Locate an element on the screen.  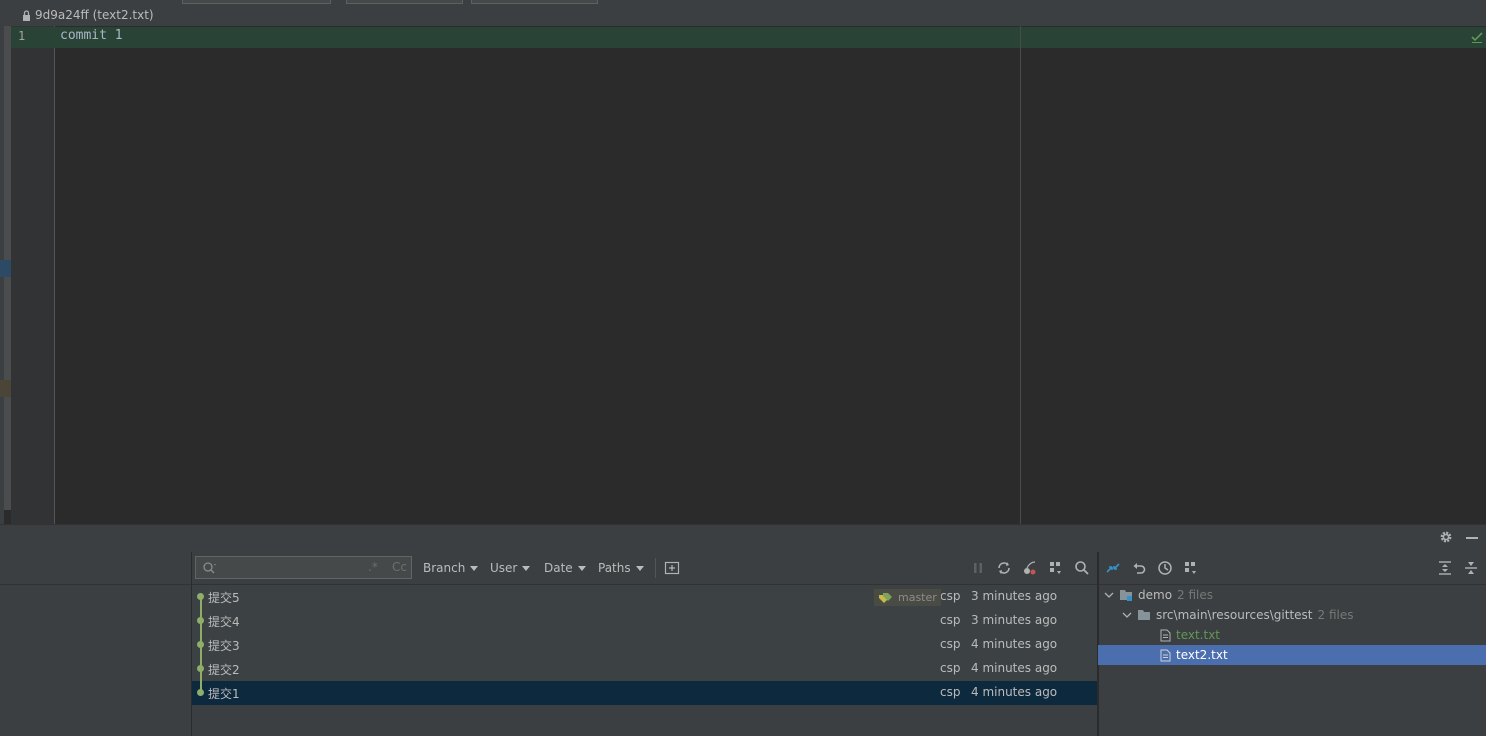
code-line: commit 1 is located at coordinates (91, 35).